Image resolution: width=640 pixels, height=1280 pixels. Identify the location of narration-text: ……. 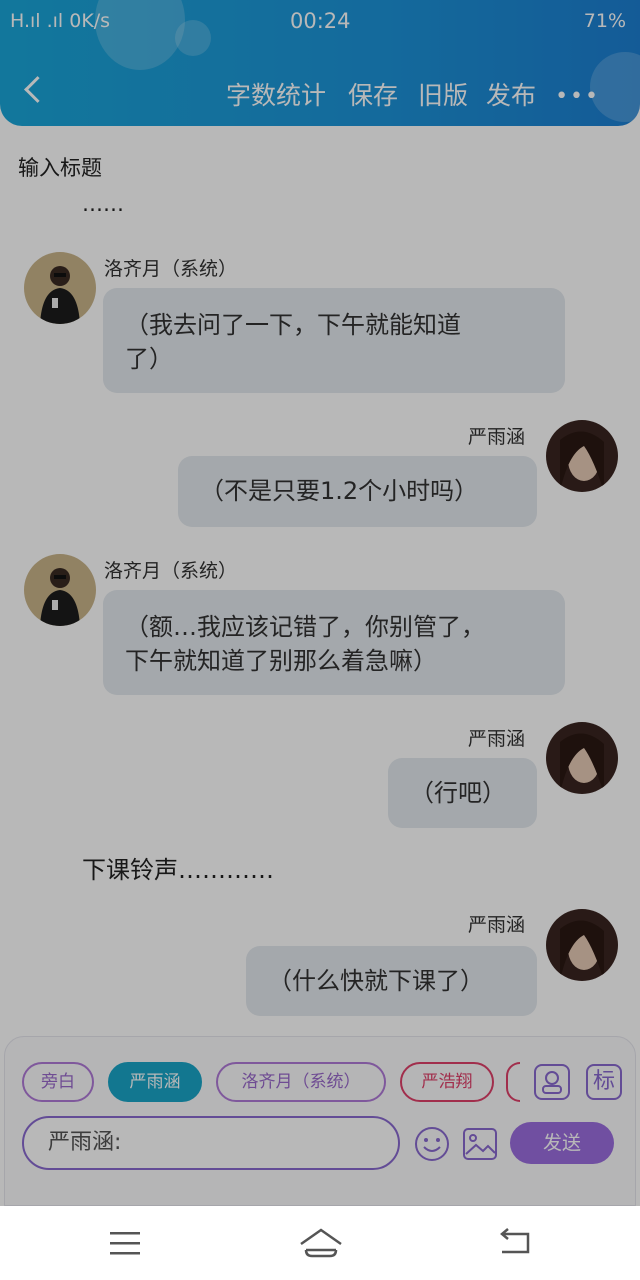
(103, 204).